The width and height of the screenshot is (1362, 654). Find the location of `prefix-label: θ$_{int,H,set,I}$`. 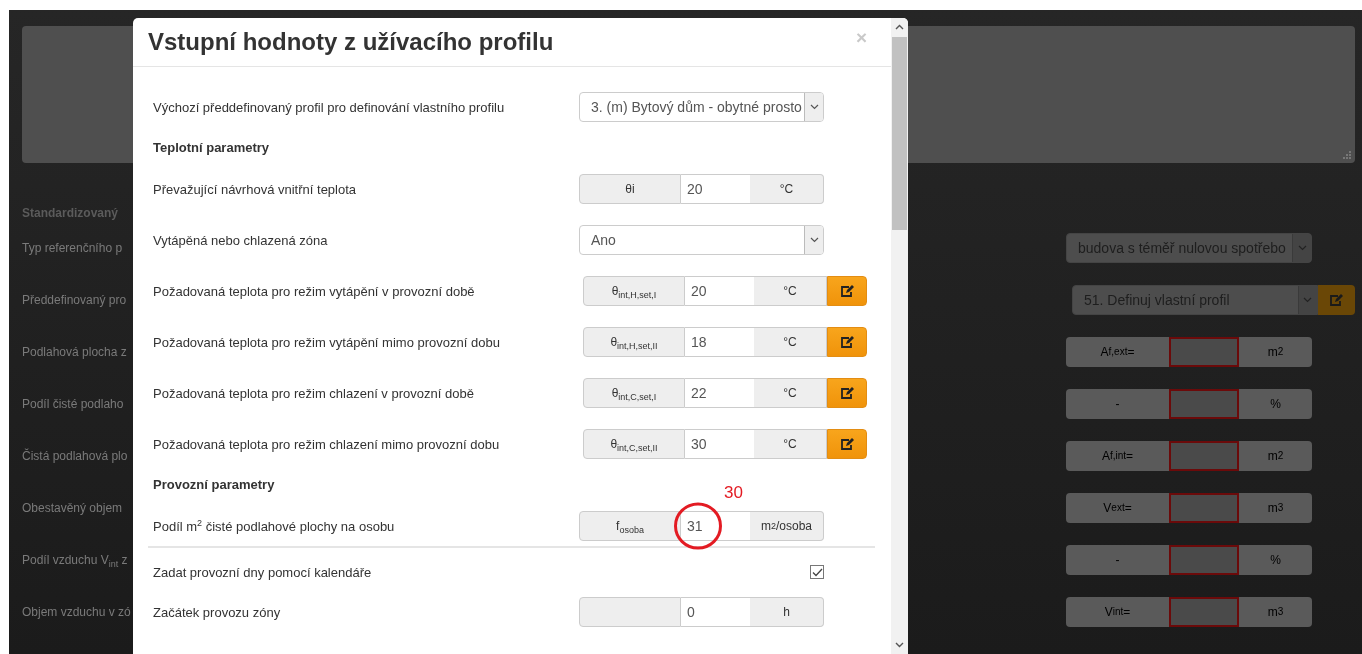

prefix-label: θ$_{int,H,set,I}$ is located at coordinates (634, 291).